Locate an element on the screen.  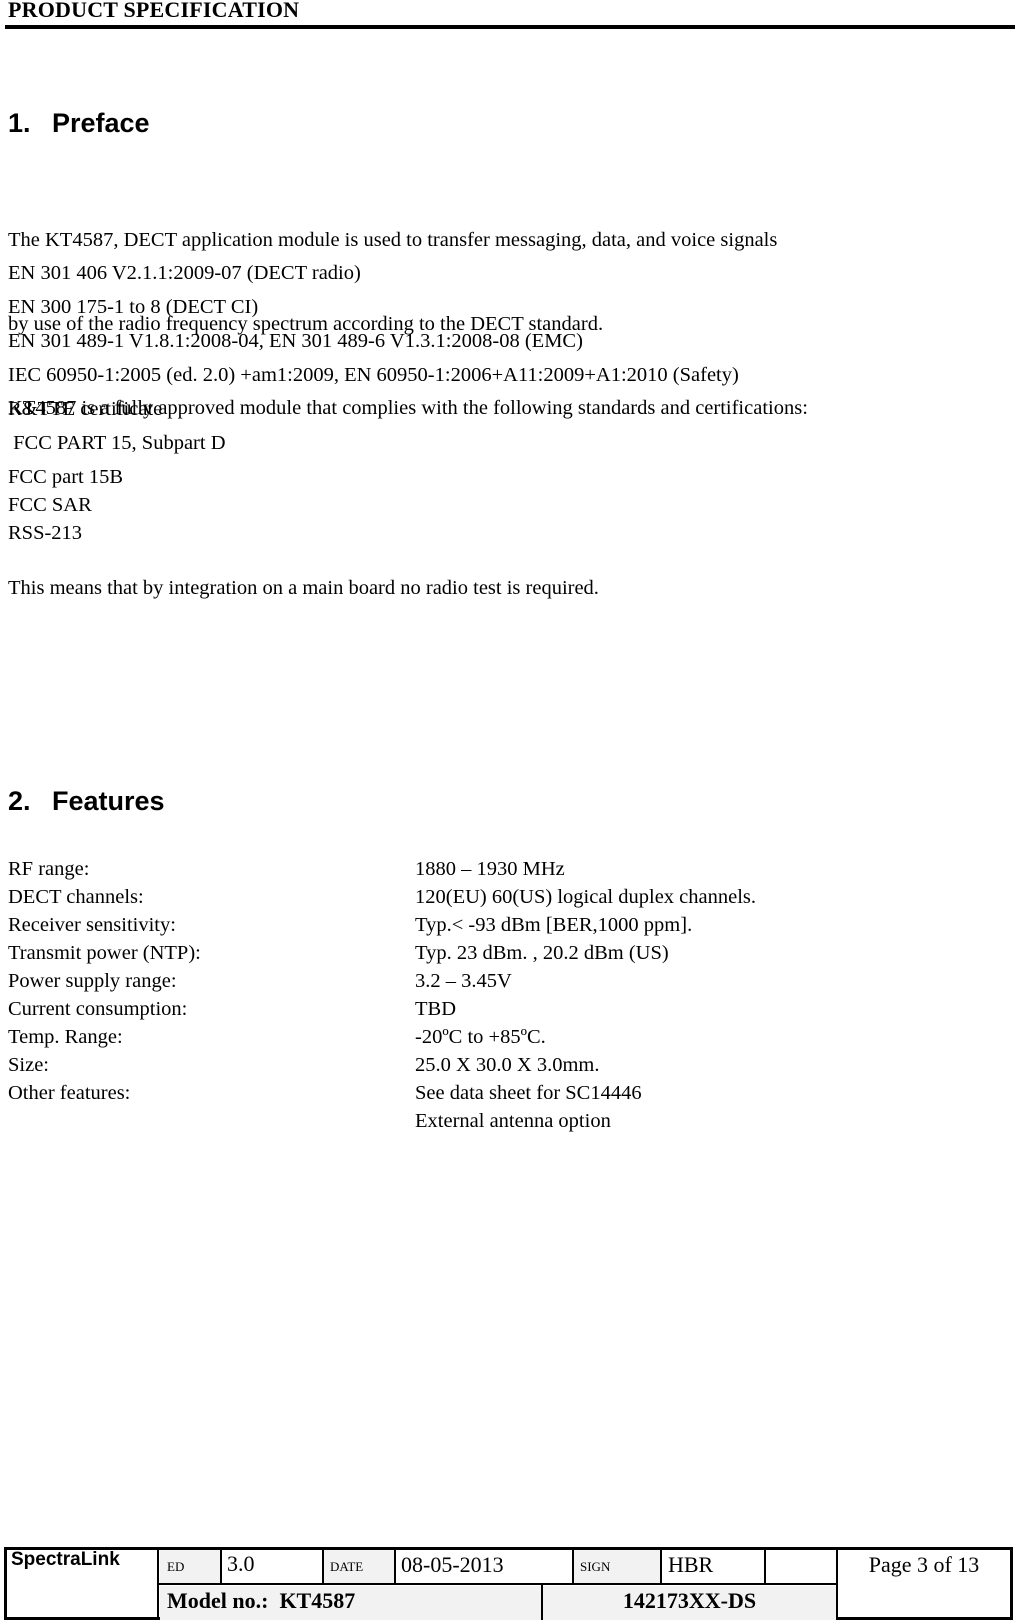
section-number: 1. is located at coordinates (19, 123).